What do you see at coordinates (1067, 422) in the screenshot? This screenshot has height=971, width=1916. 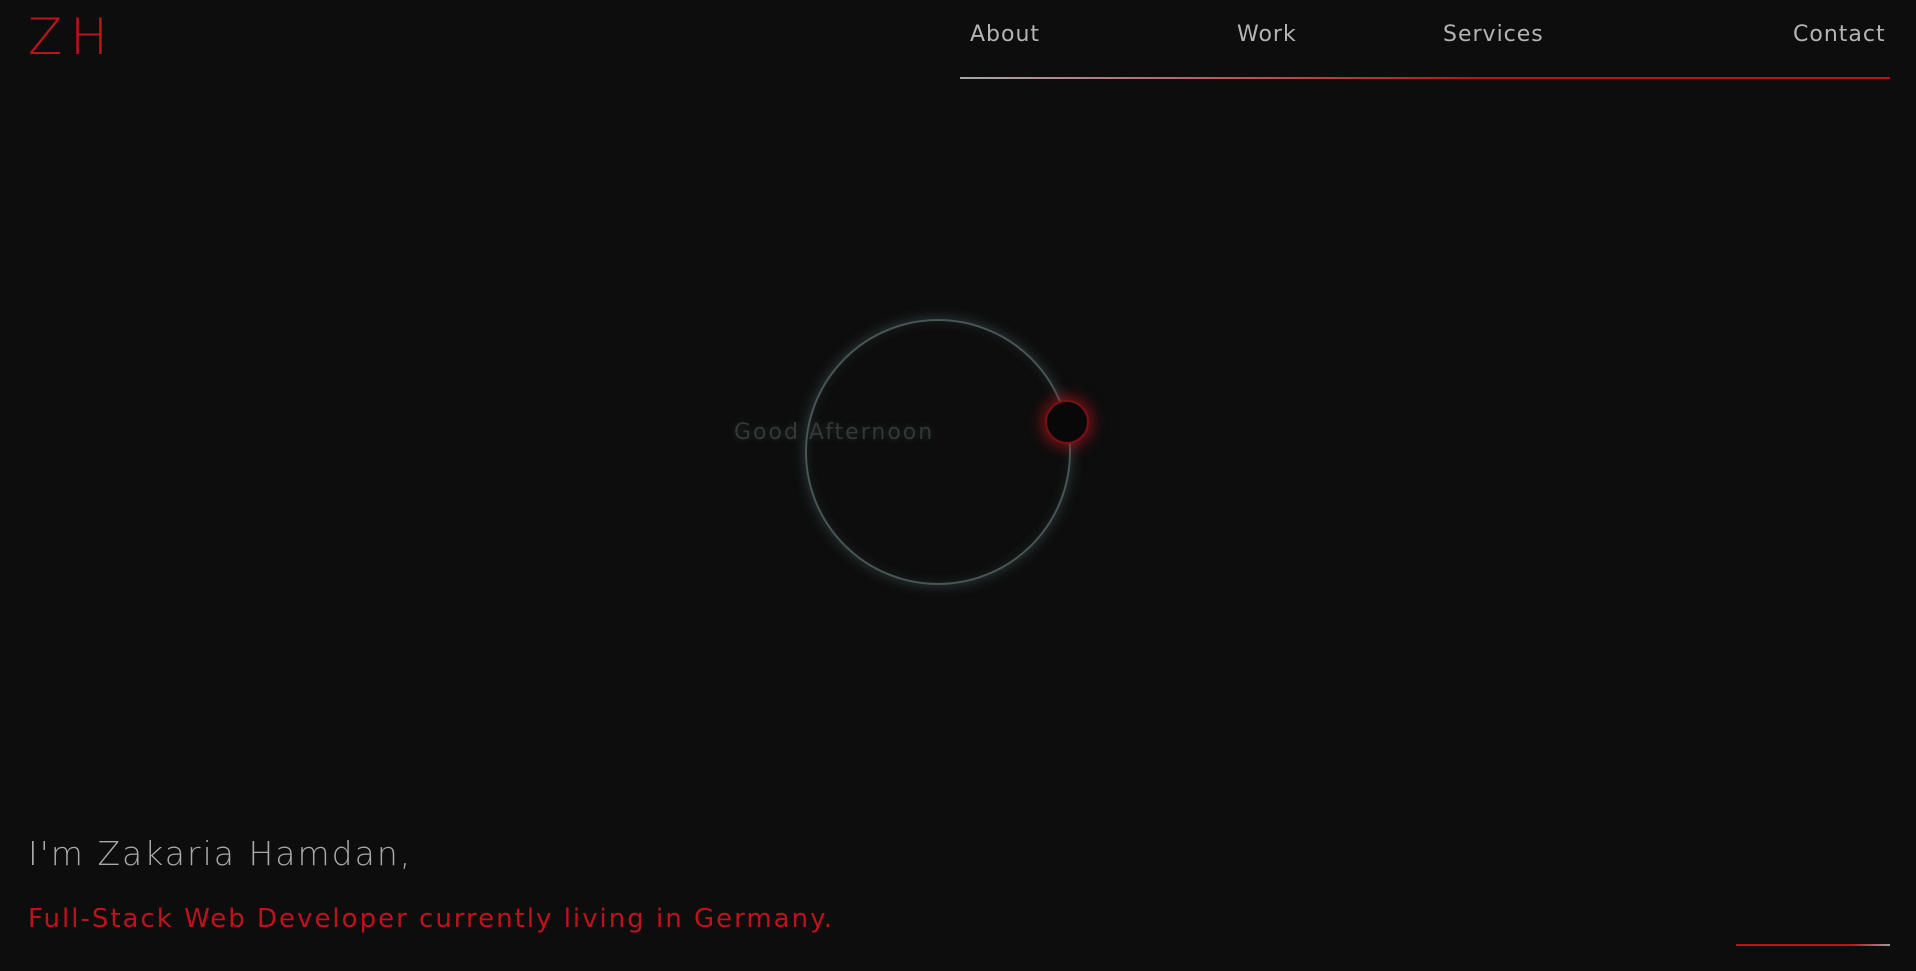 I see `orb-dot` at bounding box center [1067, 422].